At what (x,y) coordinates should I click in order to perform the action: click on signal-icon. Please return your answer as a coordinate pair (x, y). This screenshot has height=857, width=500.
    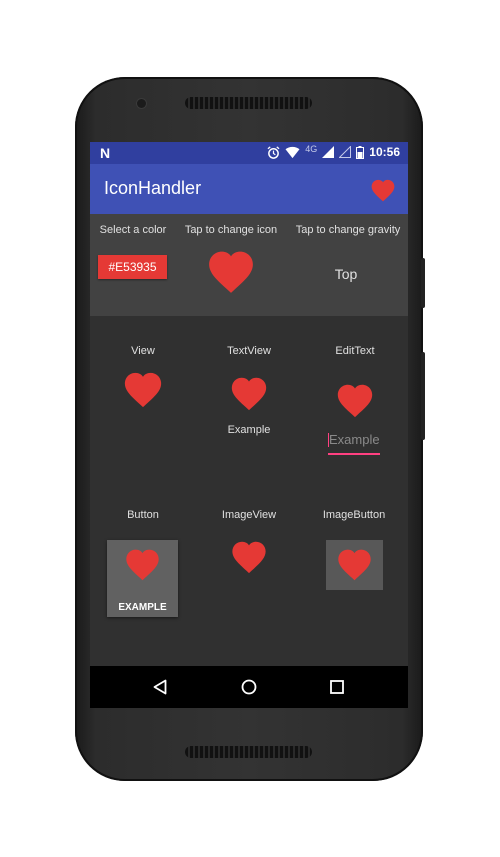
    Looking at the image, I should click on (328, 152).